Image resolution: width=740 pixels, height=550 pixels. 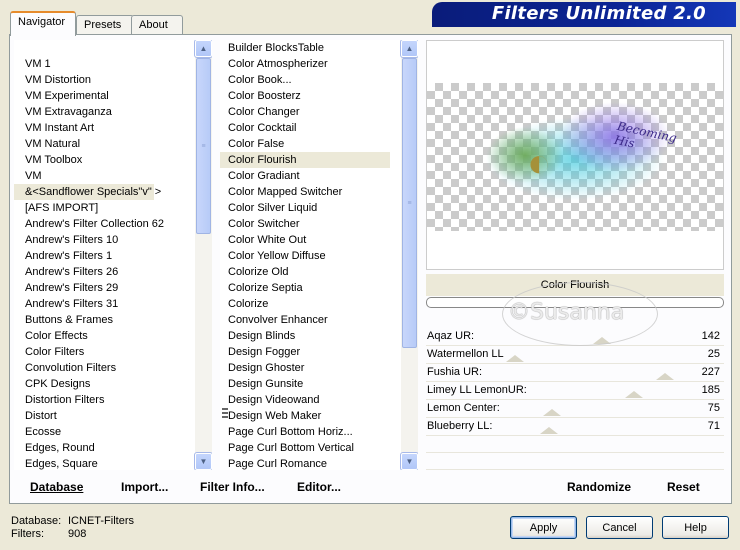 What do you see at coordinates (575, 373) in the screenshot?
I see `slider-row: Fushia UR: 227` at bounding box center [575, 373].